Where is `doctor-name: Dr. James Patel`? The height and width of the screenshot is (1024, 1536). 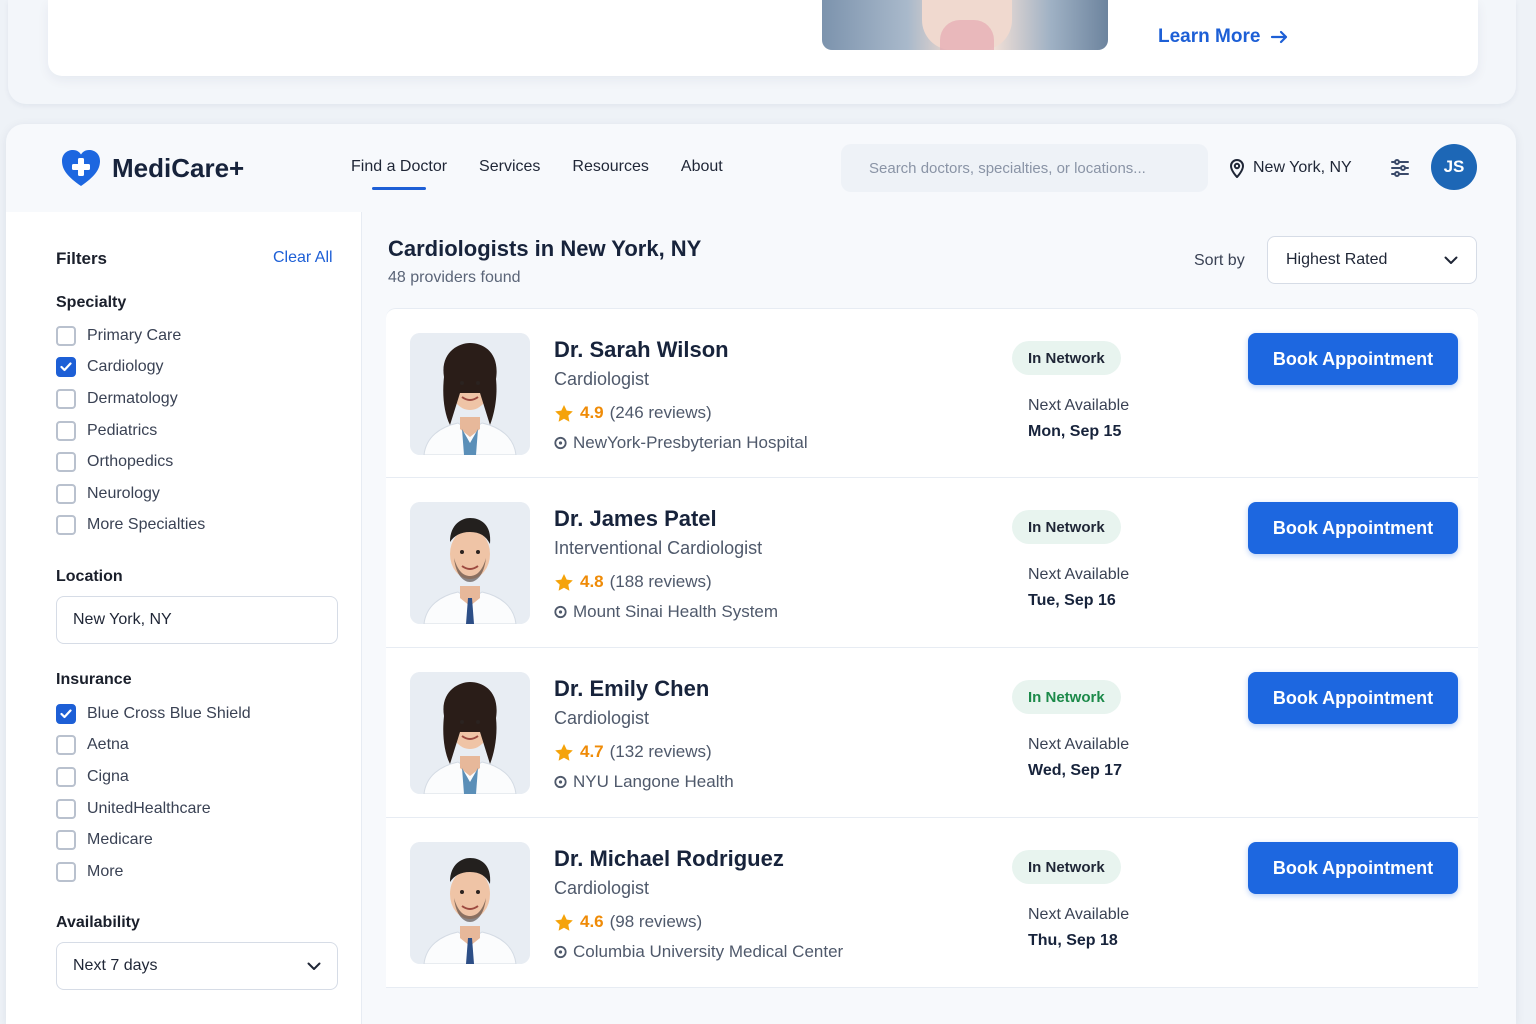 doctor-name: Dr. James Patel is located at coordinates (635, 519).